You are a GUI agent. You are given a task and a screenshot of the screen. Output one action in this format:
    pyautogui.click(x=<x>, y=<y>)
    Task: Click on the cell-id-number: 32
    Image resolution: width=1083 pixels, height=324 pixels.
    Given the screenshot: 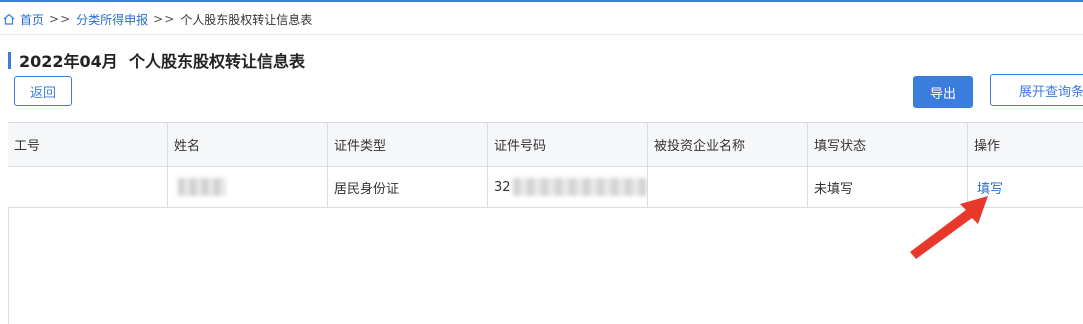 What is the action you would take?
    pyautogui.click(x=568, y=187)
    